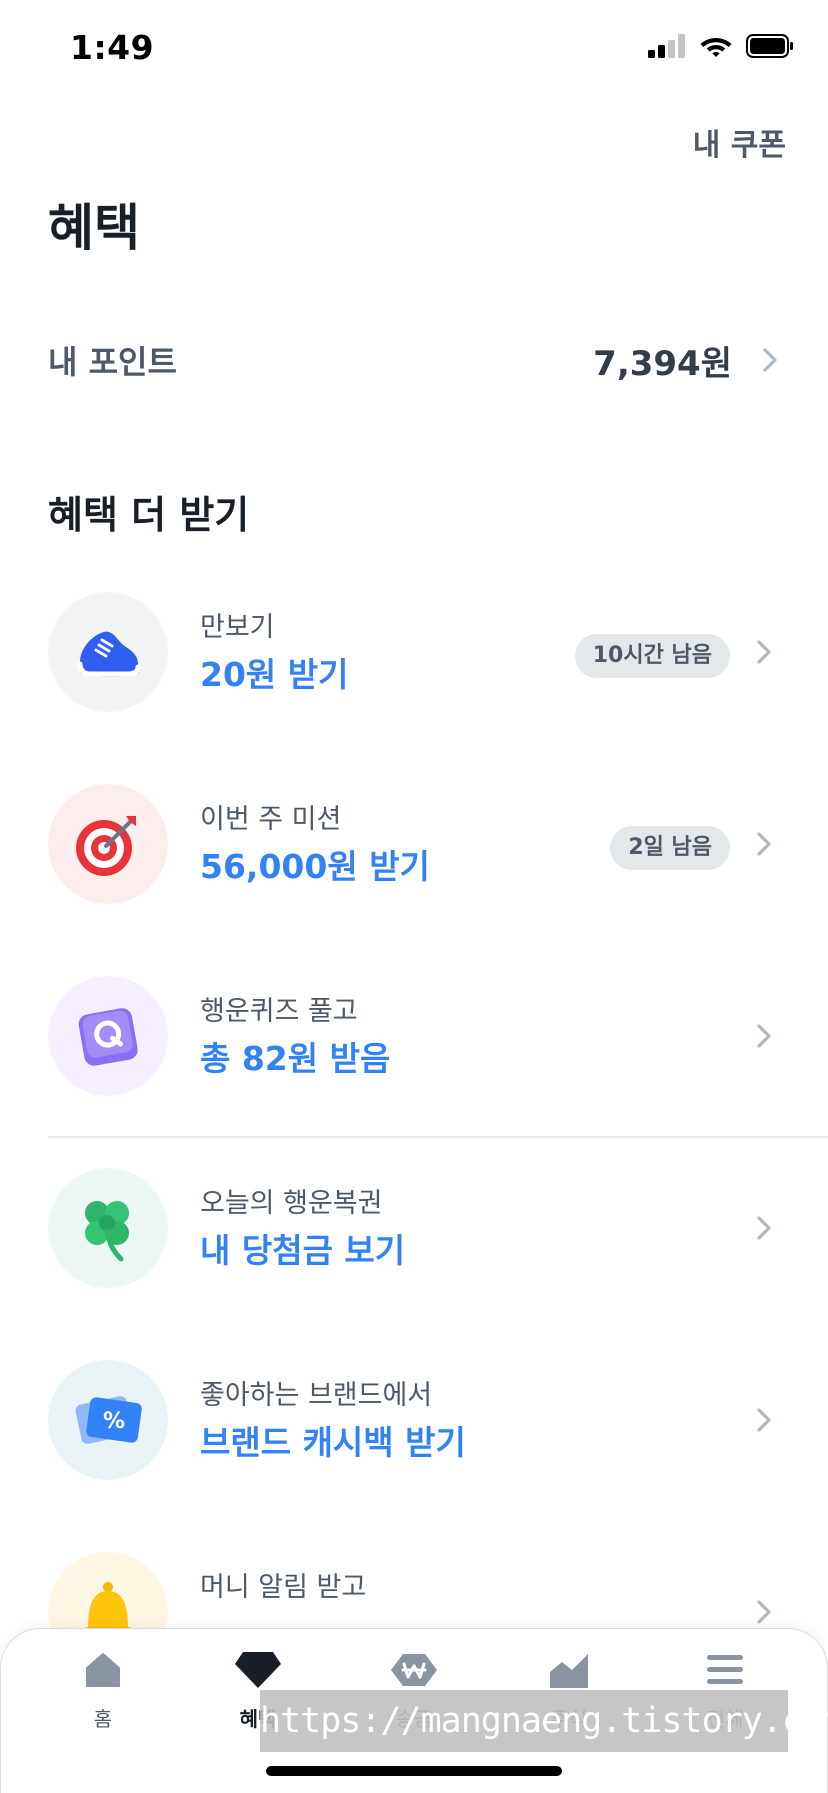 Image resolution: width=828 pixels, height=1793 pixels. What do you see at coordinates (112, 47) in the screenshot?
I see `status-time: 1:49` at bounding box center [112, 47].